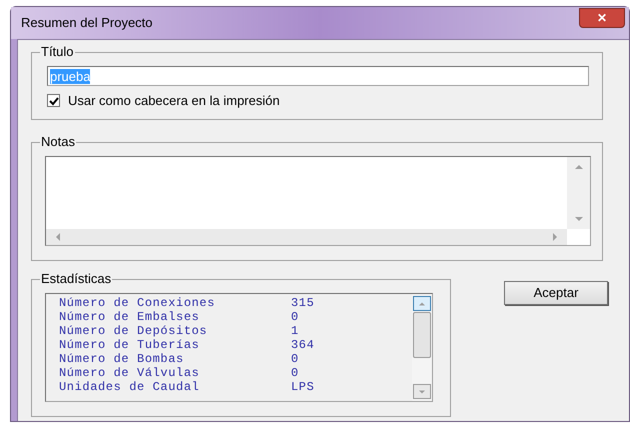  I want to click on statistic-name: Número de Válvulas, so click(129, 373).